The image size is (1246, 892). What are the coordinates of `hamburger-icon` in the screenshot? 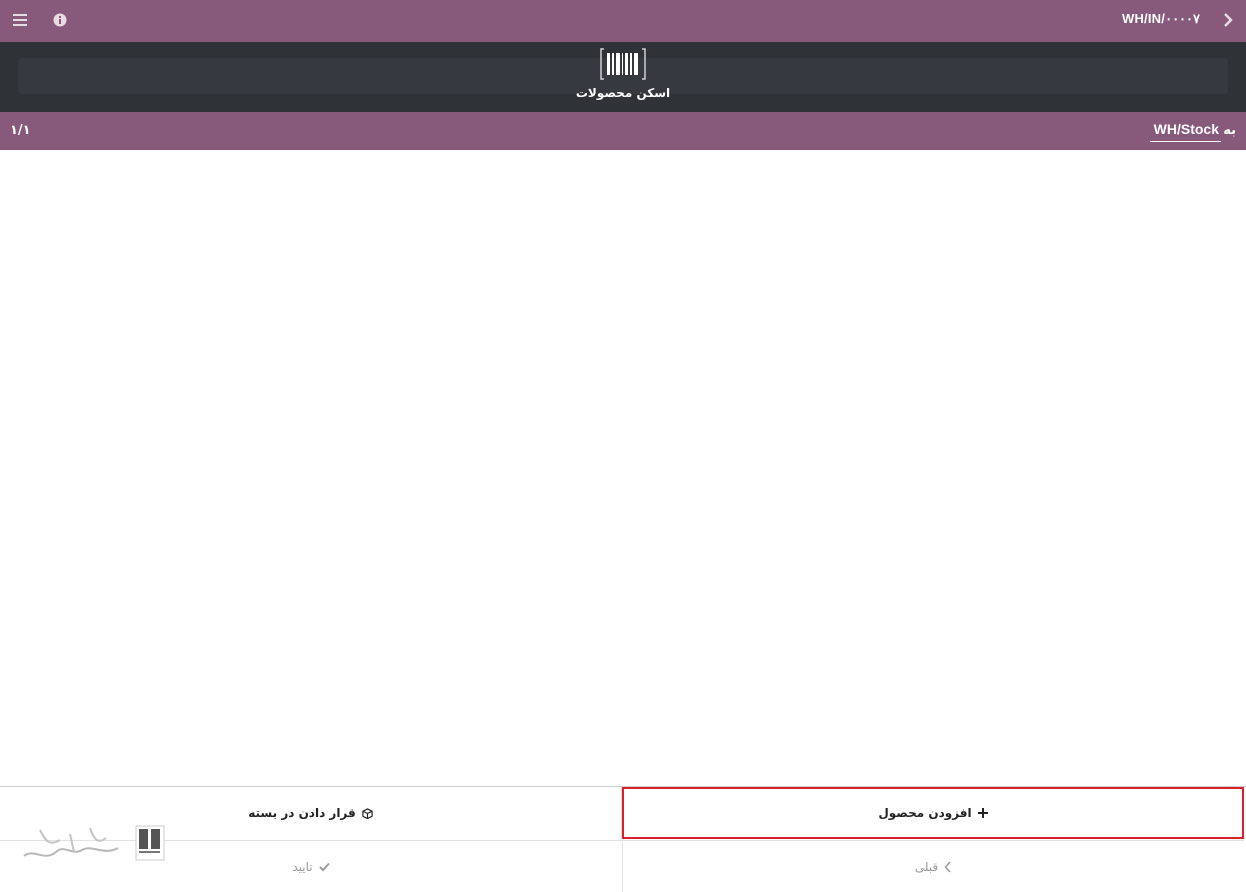 It's located at (20, 20).